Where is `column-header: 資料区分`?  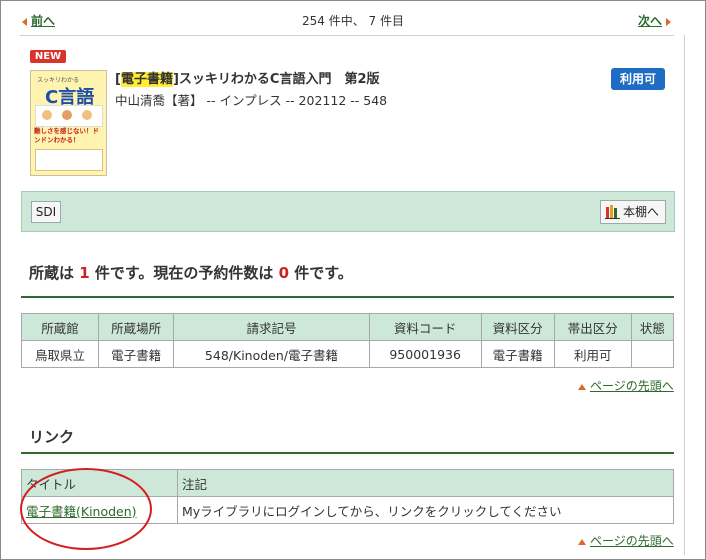
column-header: 資料区分 is located at coordinates (517, 327).